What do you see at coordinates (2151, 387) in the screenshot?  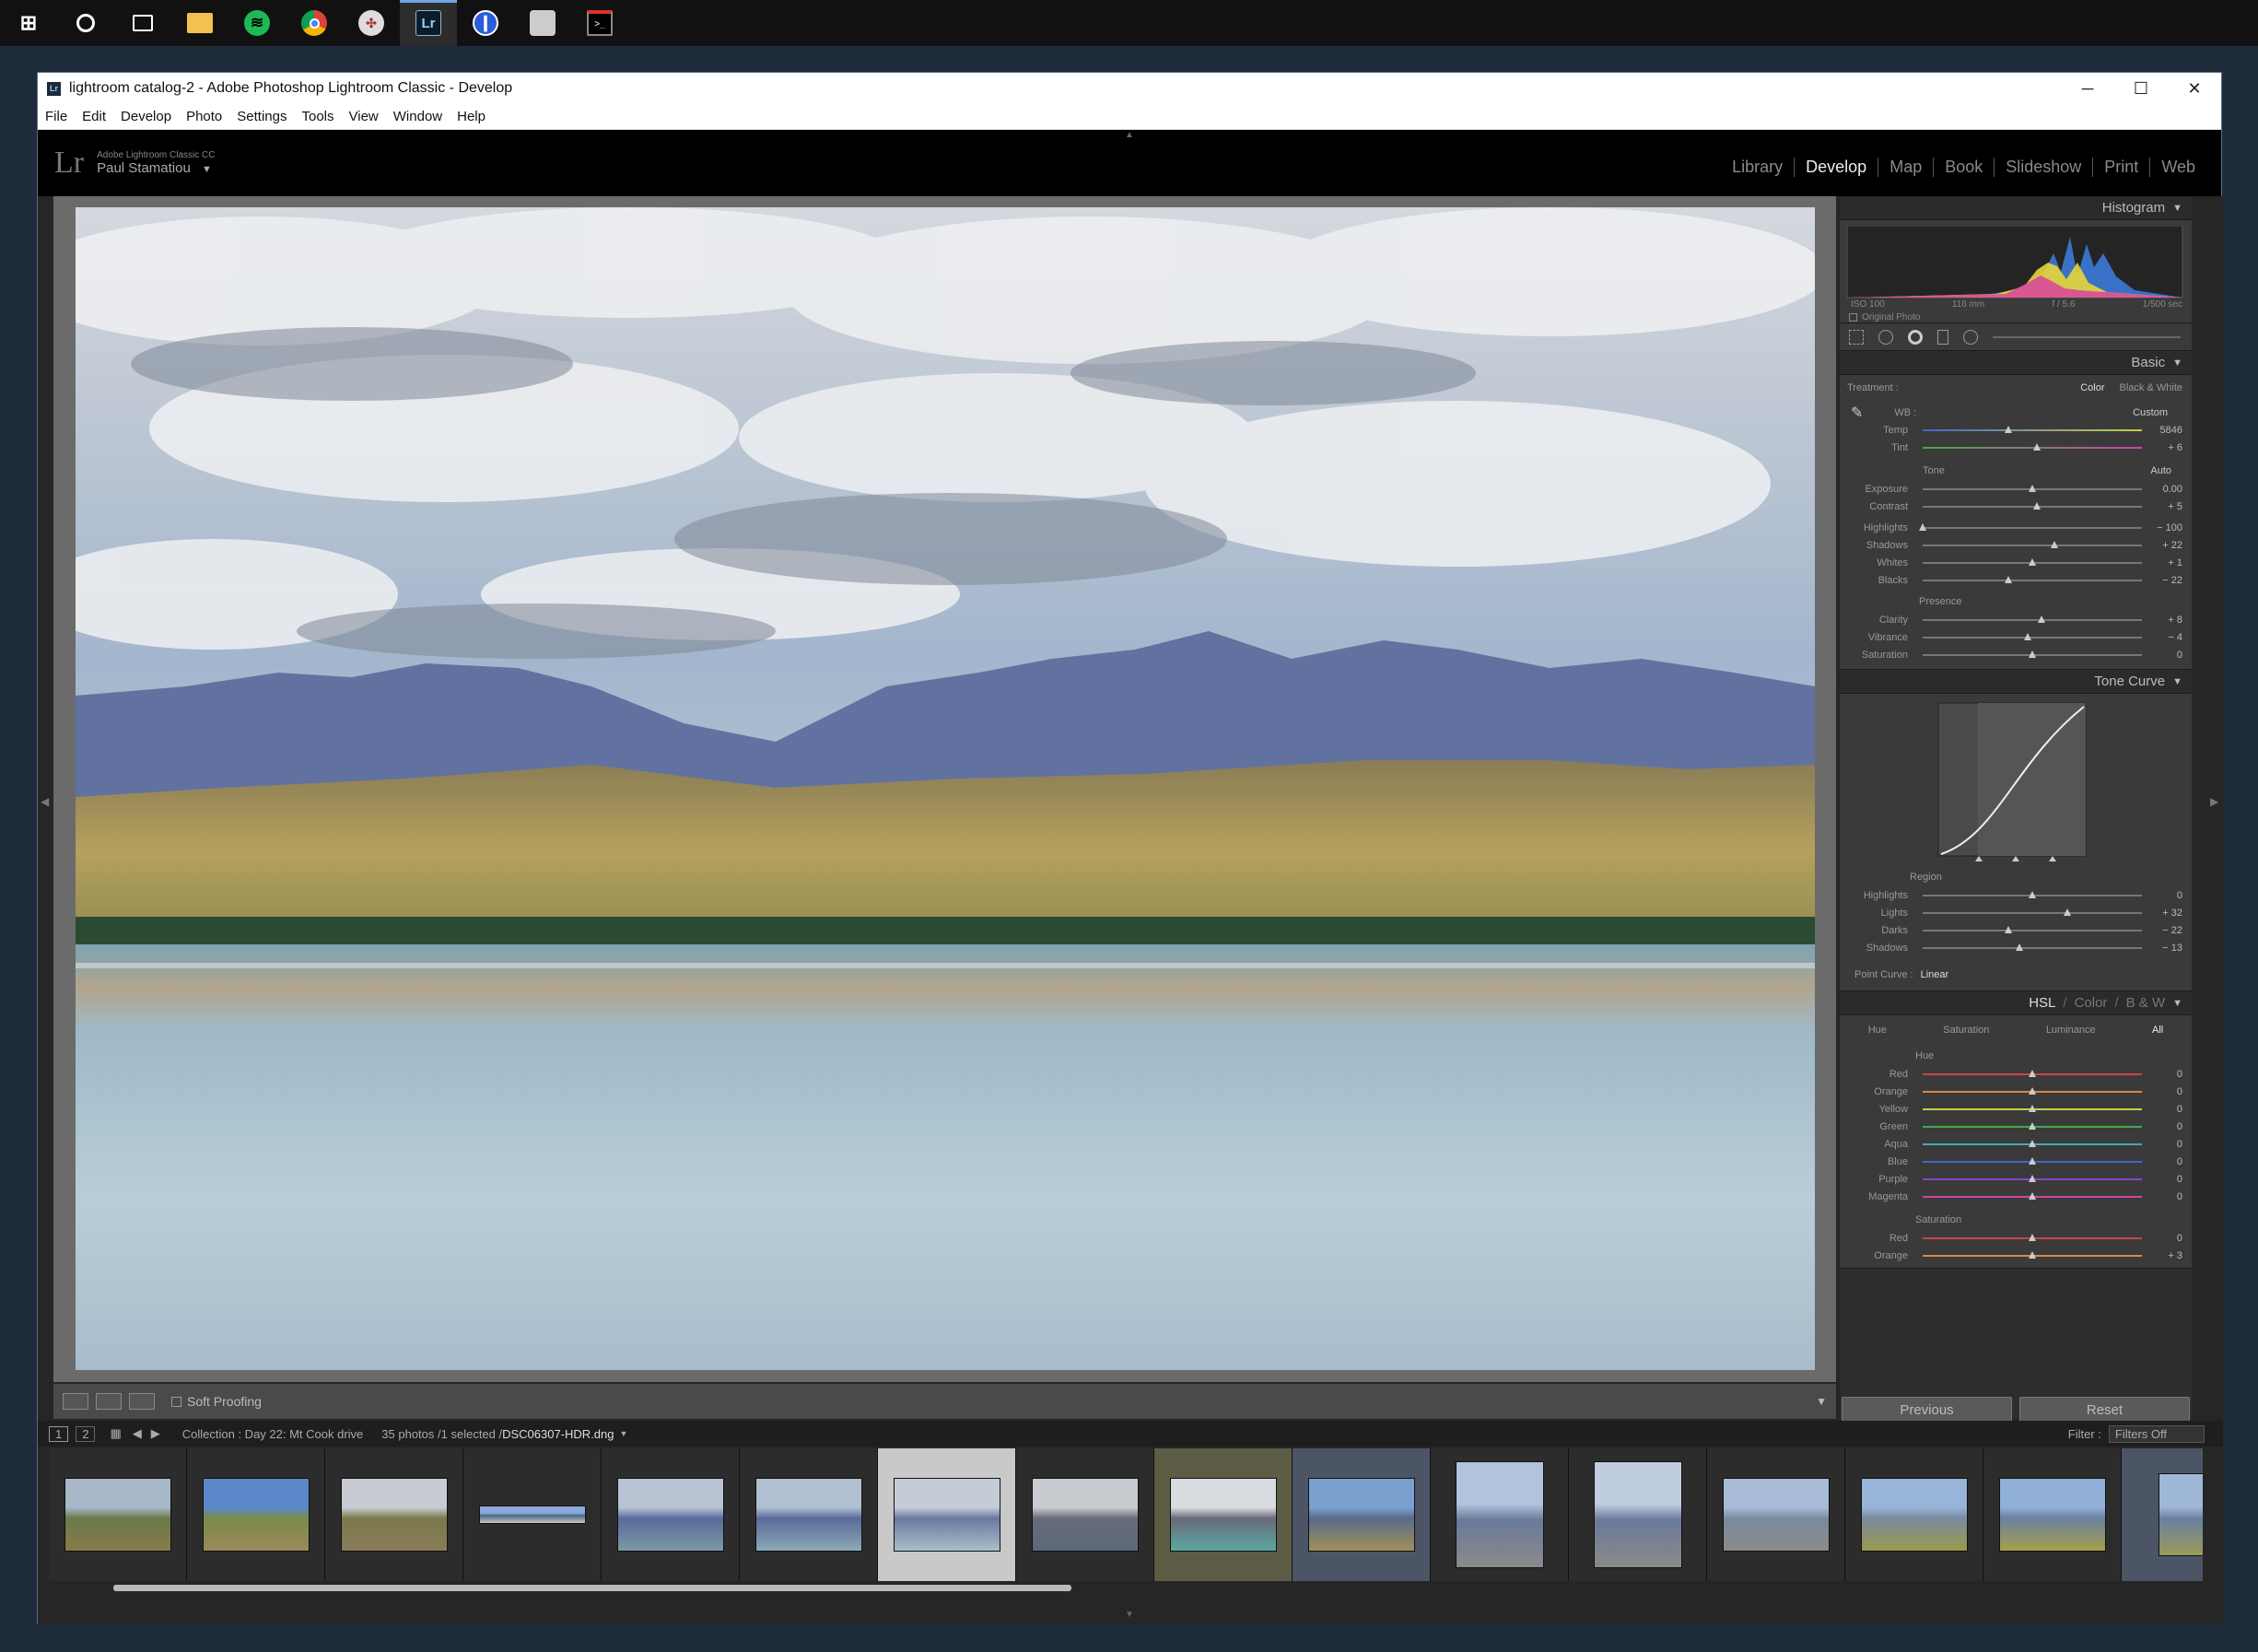 I see `treatment-bw-button: Black & White` at bounding box center [2151, 387].